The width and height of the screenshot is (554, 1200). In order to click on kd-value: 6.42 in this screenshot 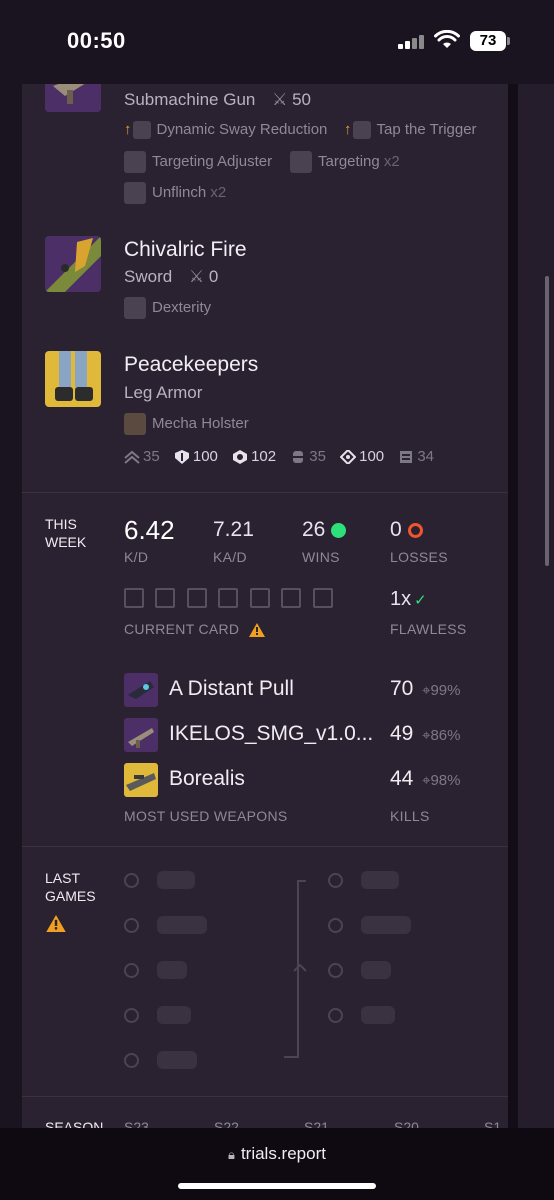, I will do `click(149, 530)`.